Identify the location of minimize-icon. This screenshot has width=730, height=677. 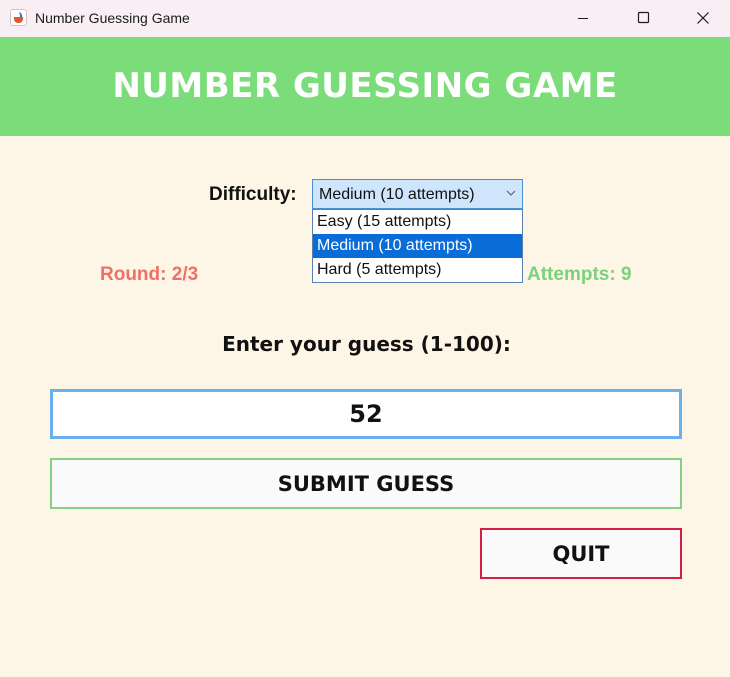
(583, 18).